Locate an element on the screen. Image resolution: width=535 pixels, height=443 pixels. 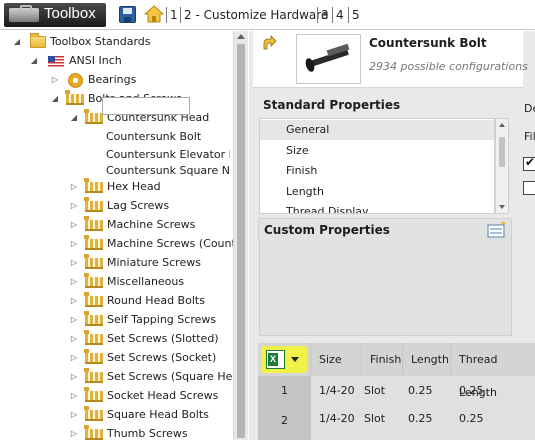
tree-item-folder: ▷Round Head Bolts is located at coordinates (116, 301).